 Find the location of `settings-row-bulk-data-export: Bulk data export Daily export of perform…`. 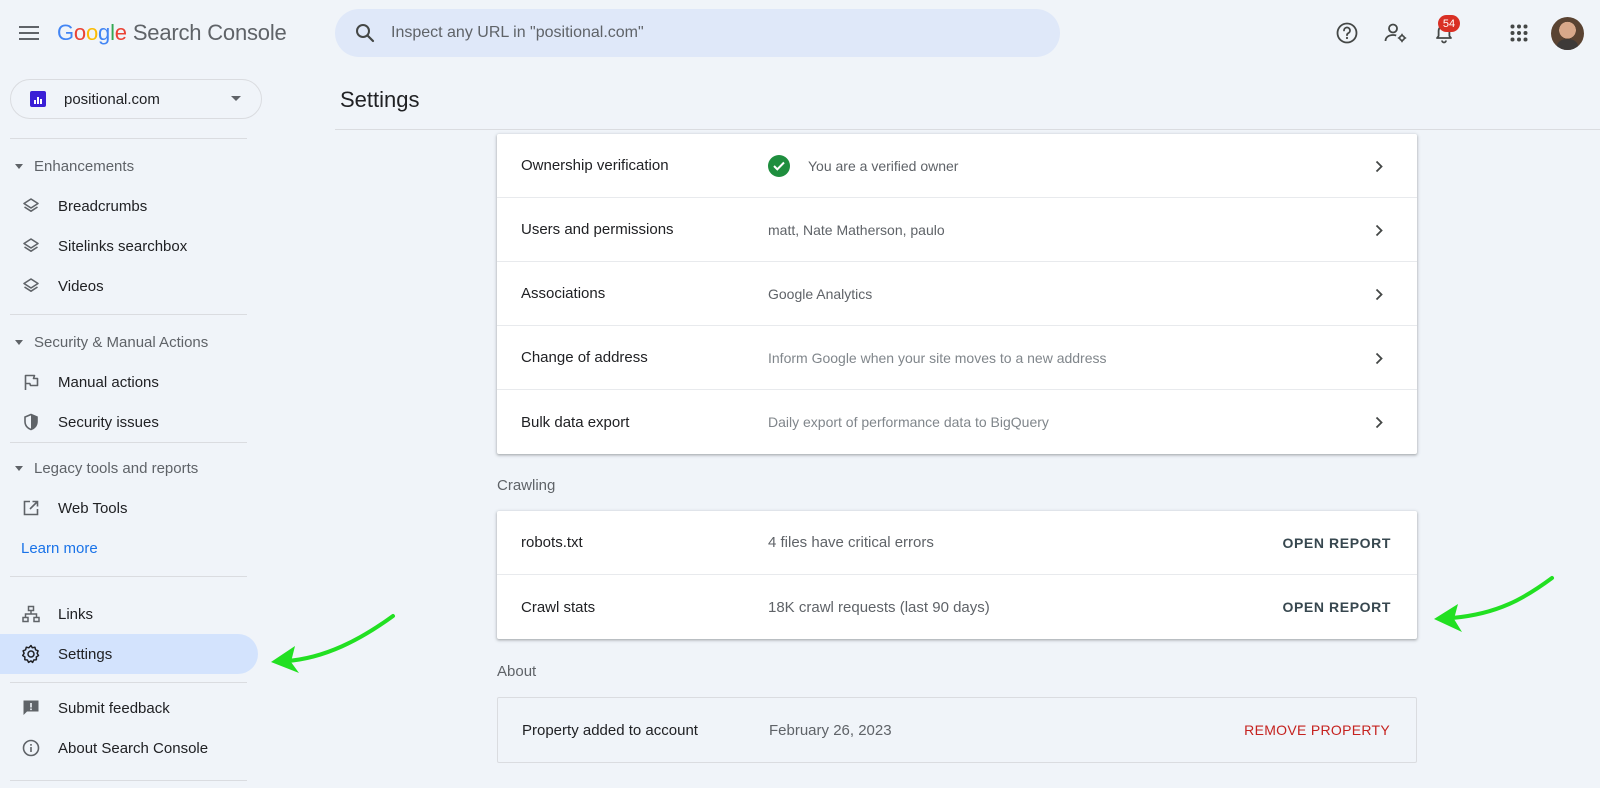

settings-row-bulk-data-export: Bulk data export Daily export of perform… is located at coordinates (957, 422).